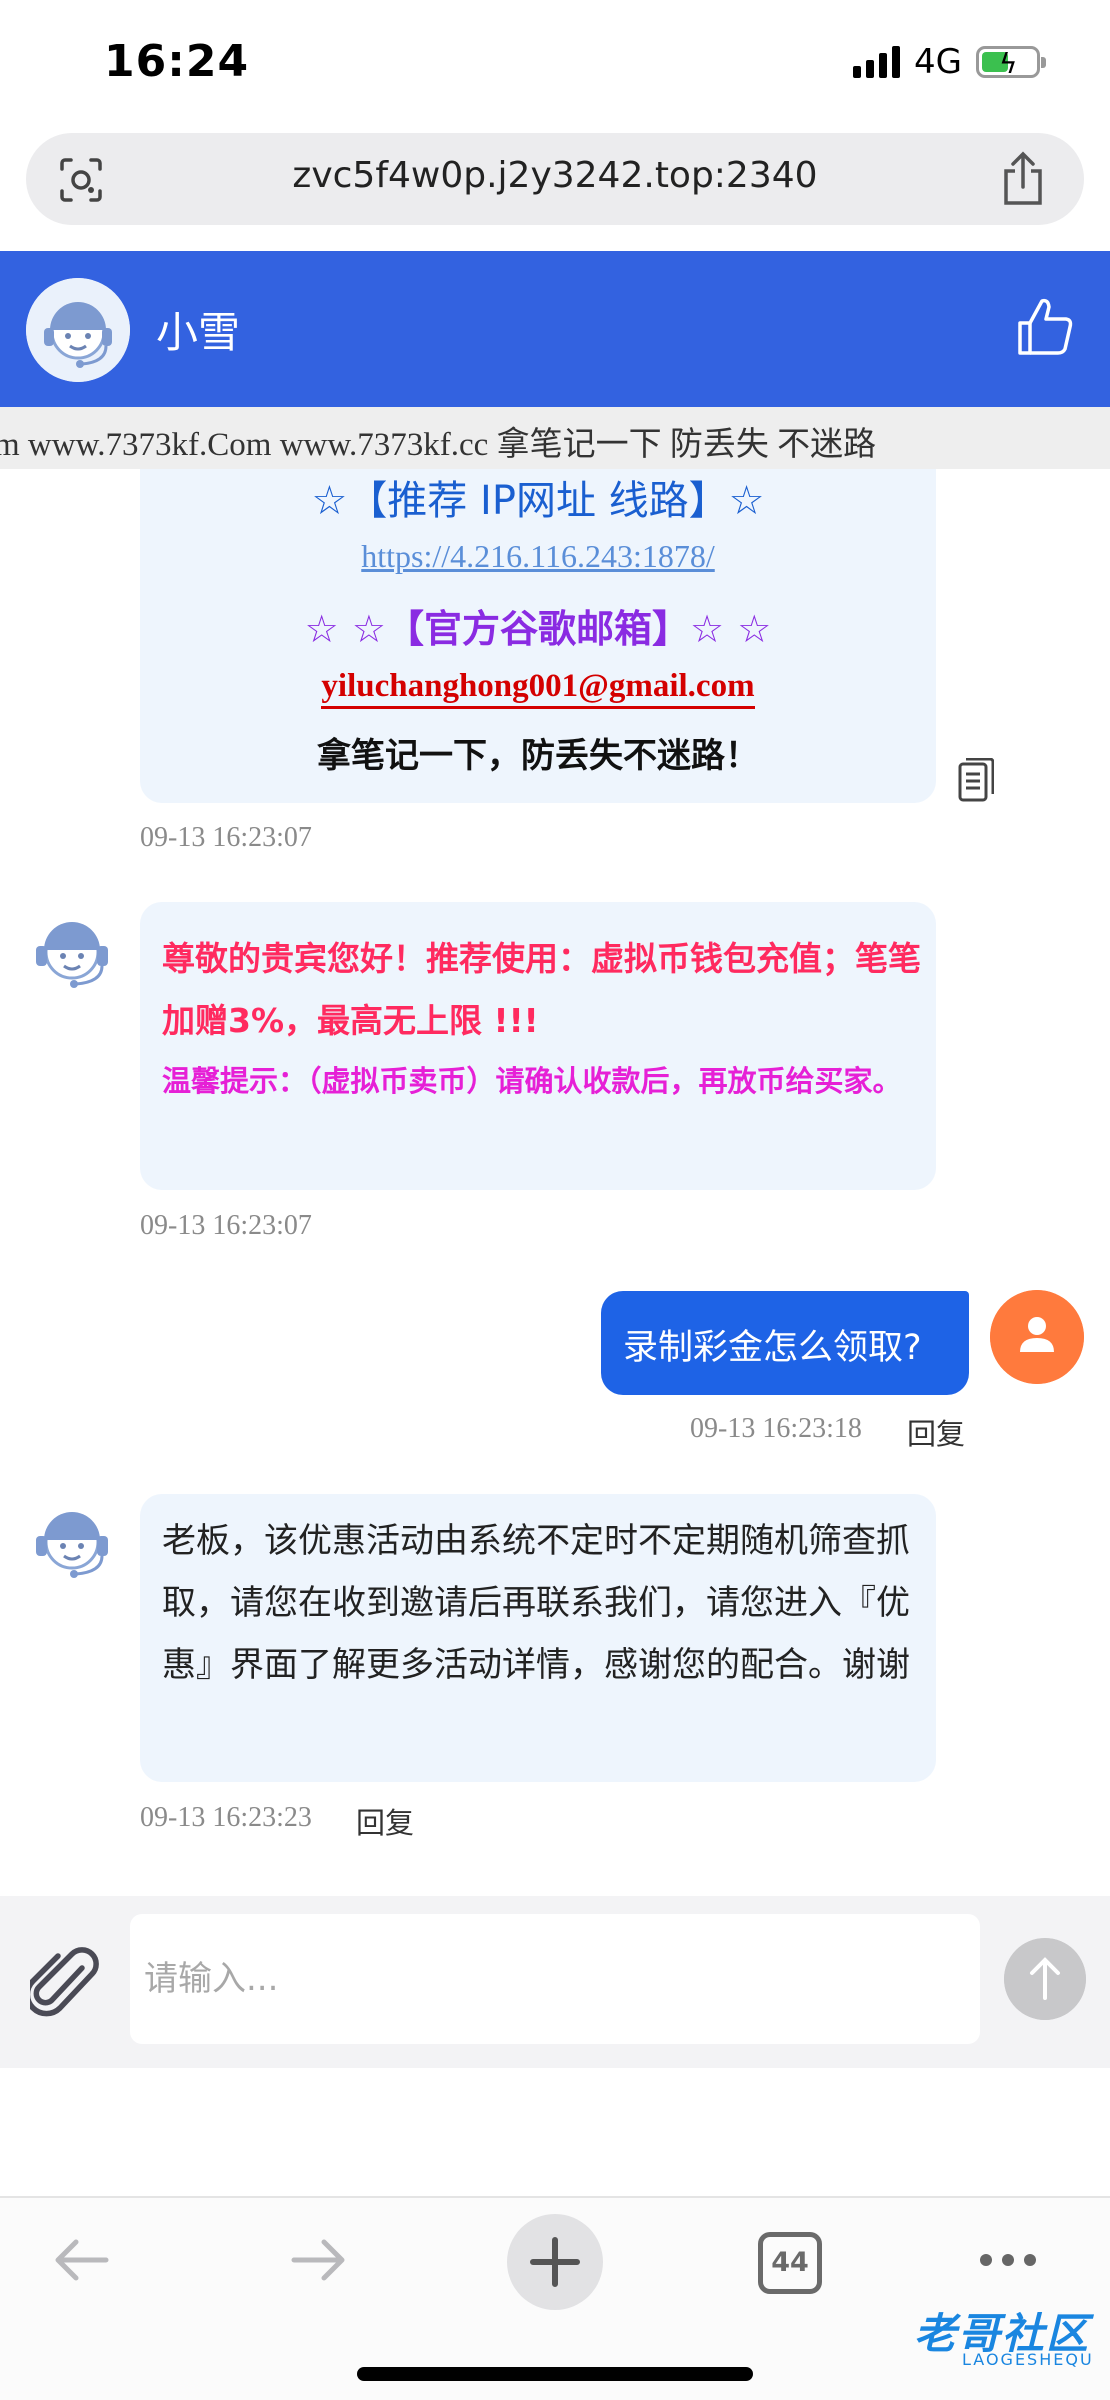 The height and width of the screenshot is (2400, 1110). Describe the element at coordinates (65, 1982) in the screenshot. I see `paperclip-icon` at that location.